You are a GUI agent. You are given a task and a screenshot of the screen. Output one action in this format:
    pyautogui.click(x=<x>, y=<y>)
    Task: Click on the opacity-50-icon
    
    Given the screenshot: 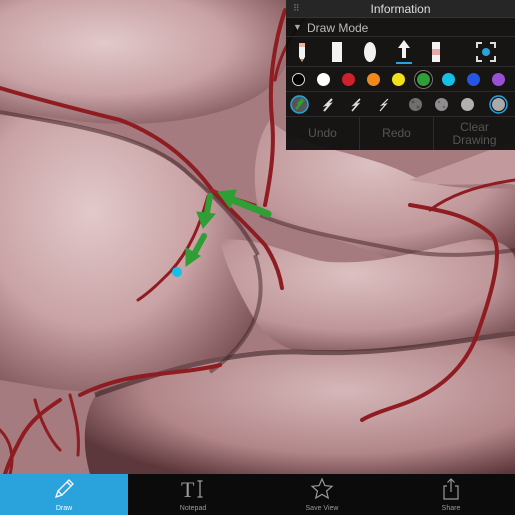 What is the action you would take?
    pyautogui.click(x=441, y=104)
    